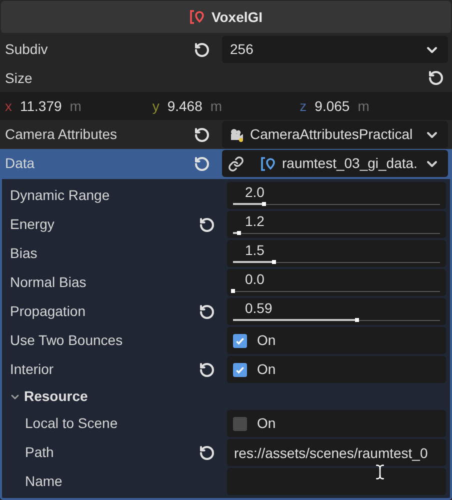  What do you see at coordinates (18, 78) in the screenshot?
I see `property-label: Size` at bounding box center [18, 78].